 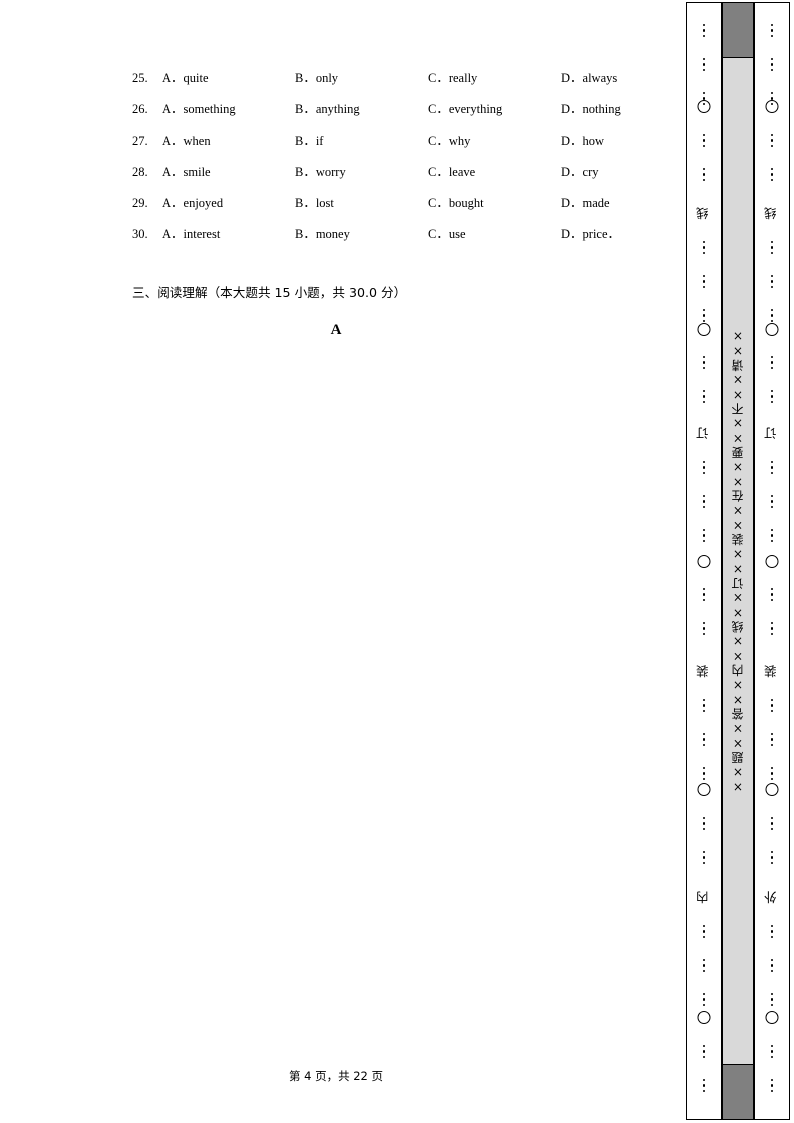 I want to click on option-d: D．always, so click(x=627, y=78).